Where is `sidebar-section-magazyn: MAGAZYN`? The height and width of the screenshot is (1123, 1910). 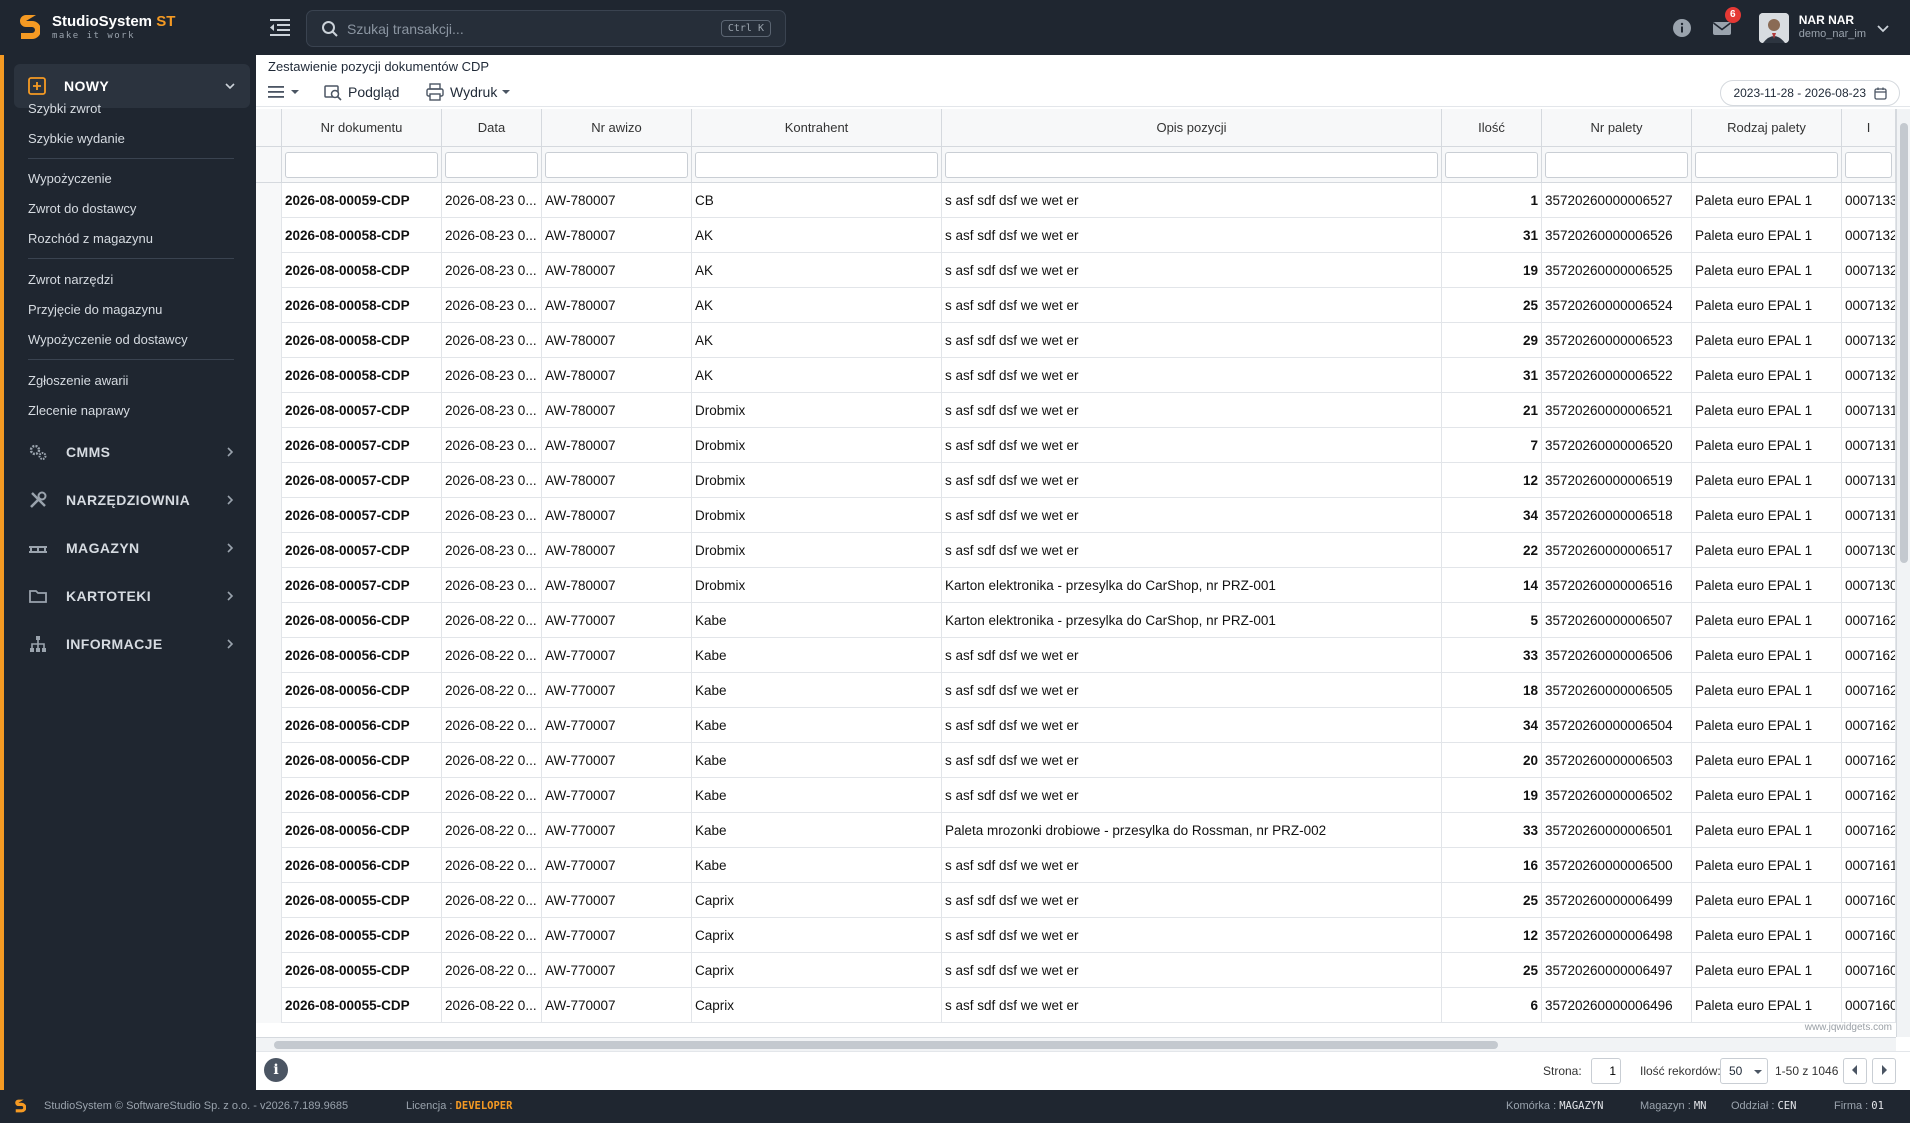
sidebar-section-magazyn: MAGAZYN is located at coordinates (132, 548).